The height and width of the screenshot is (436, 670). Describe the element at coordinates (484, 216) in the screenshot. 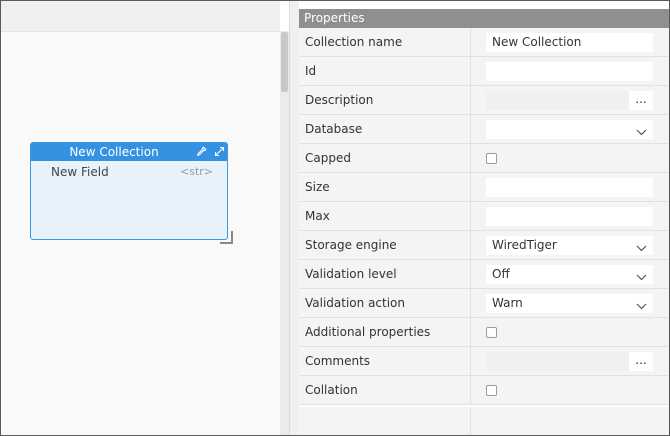

I see `prop-row-max: Max` at that location.